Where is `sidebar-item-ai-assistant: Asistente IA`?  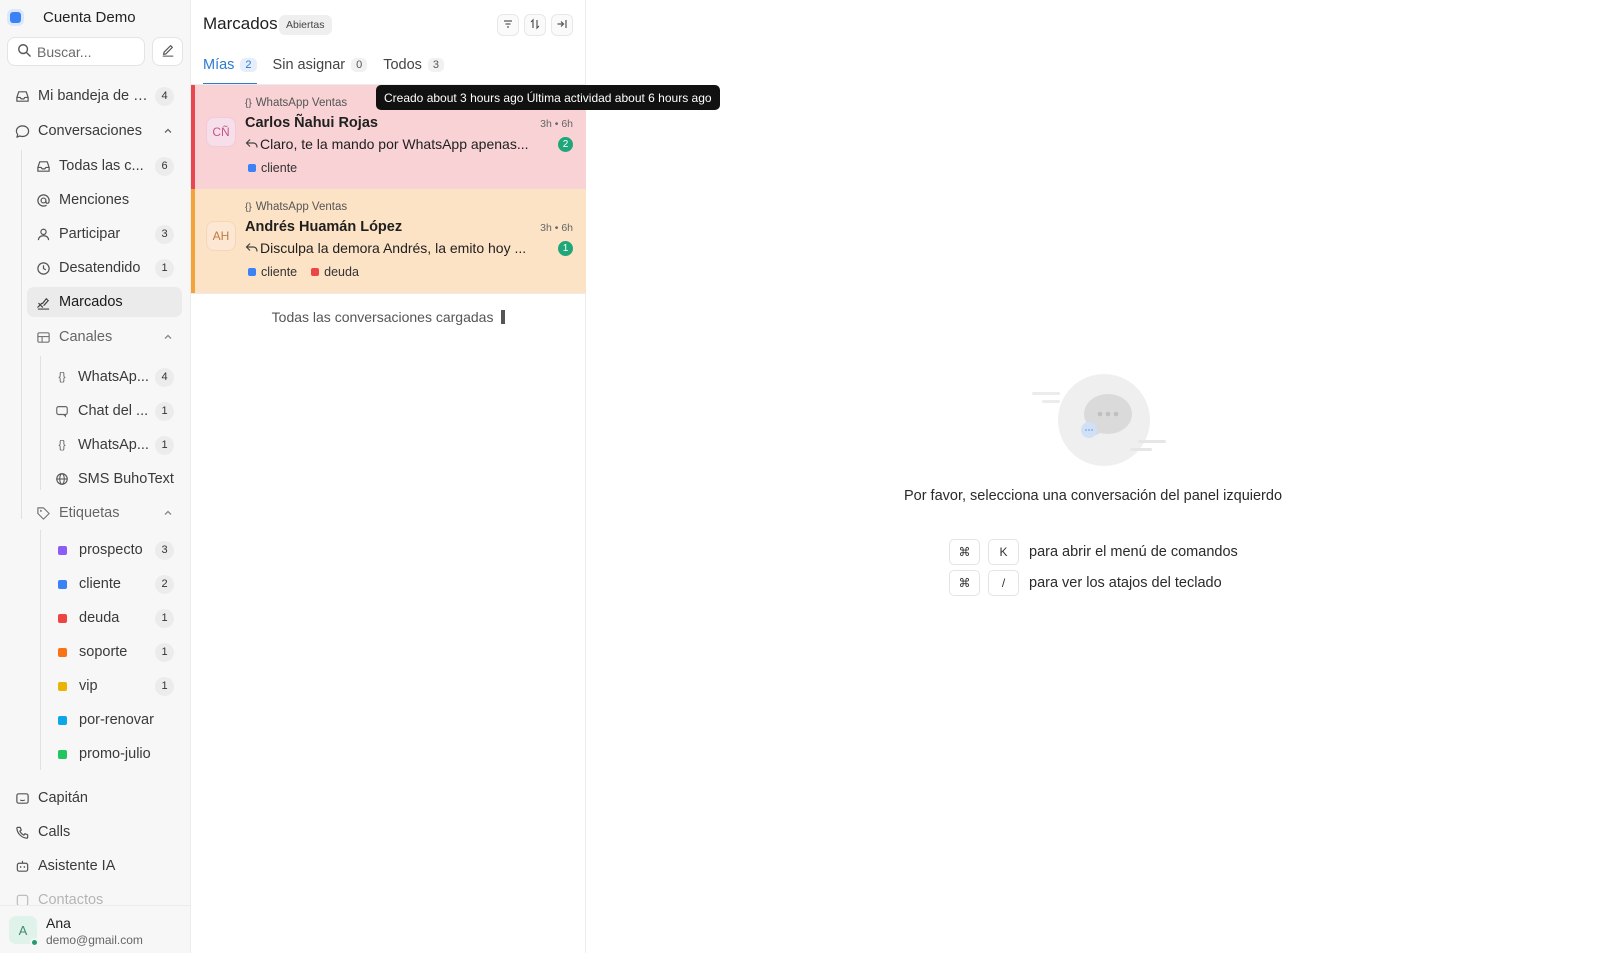
sidebar-item-ai-assistant: Asistente IA is located at coordinates (94, 866).